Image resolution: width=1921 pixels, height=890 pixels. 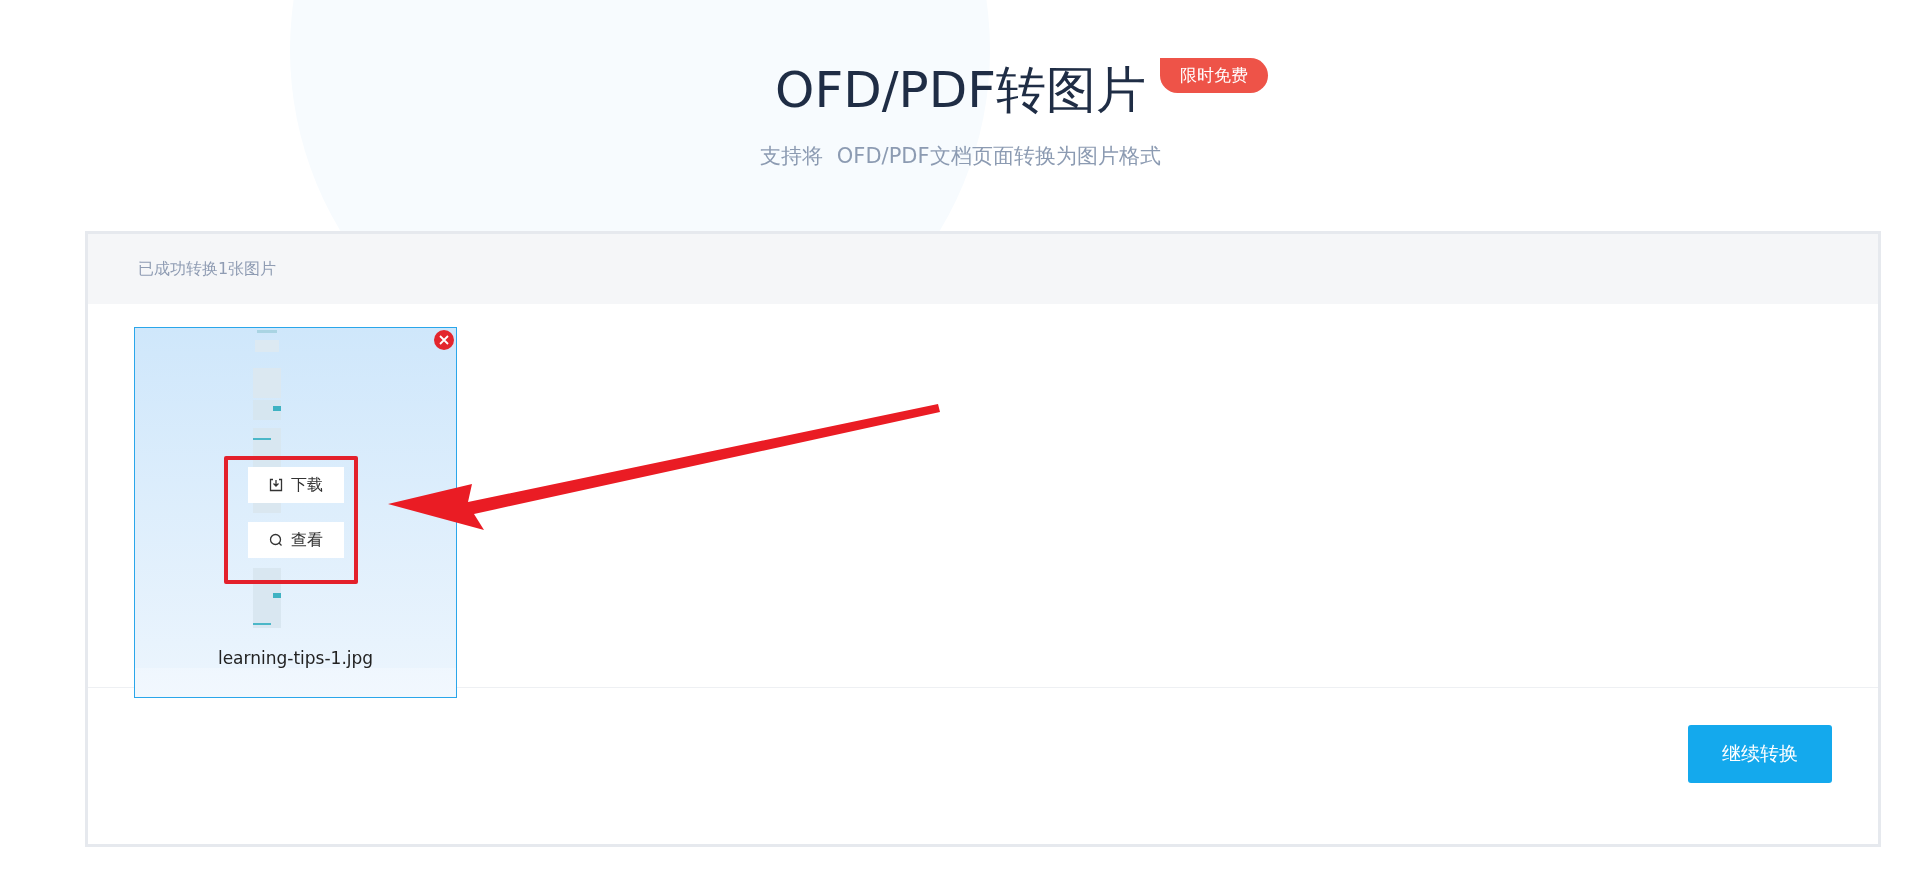 I want to click on download-icon, so click(x=276, y=485).